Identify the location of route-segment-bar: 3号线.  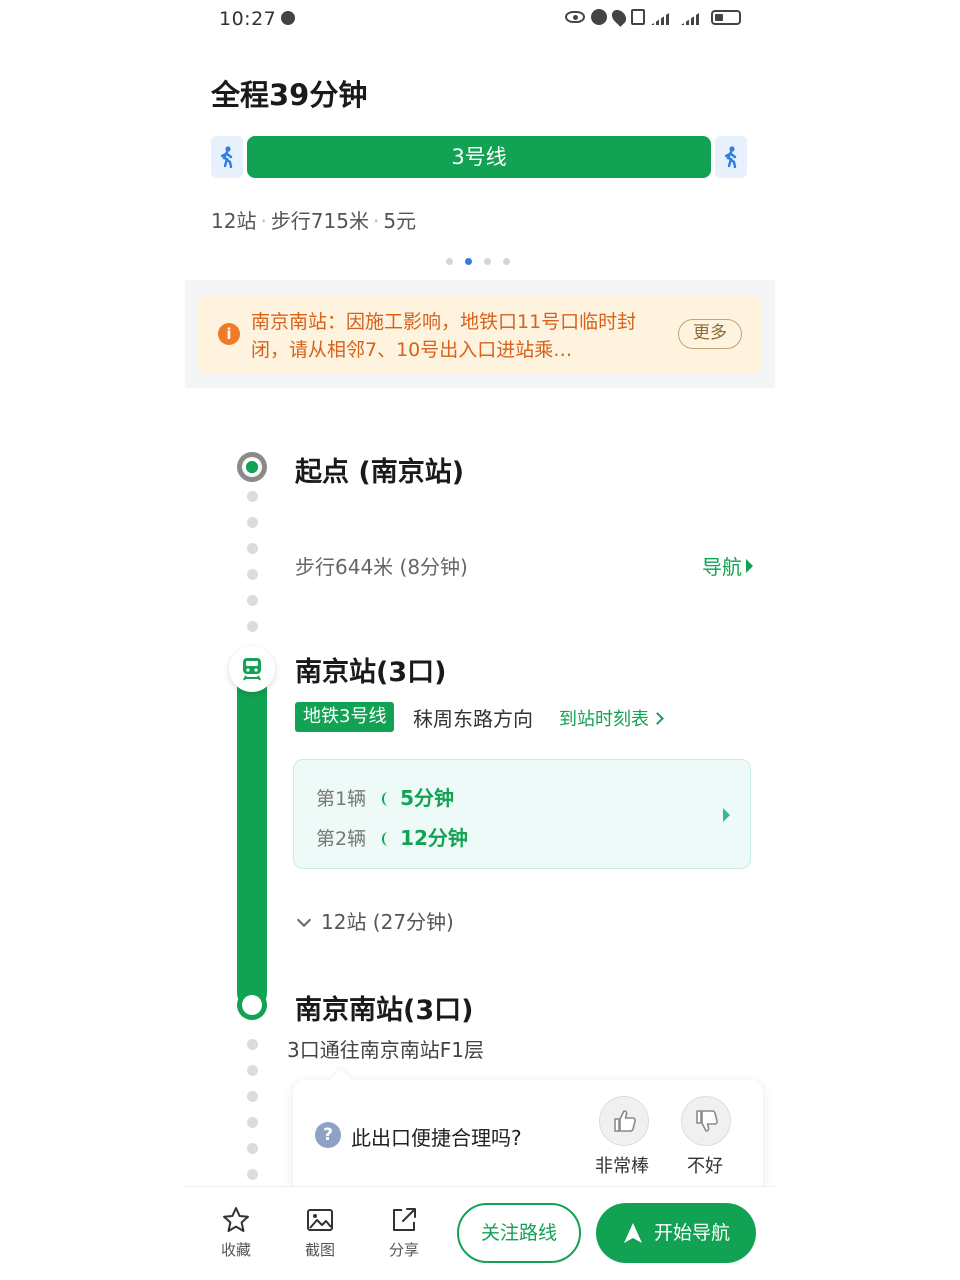
(479, 157).